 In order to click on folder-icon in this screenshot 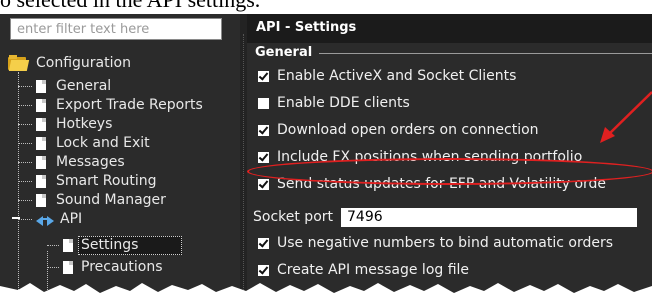, I will do `click(19, 63)`.